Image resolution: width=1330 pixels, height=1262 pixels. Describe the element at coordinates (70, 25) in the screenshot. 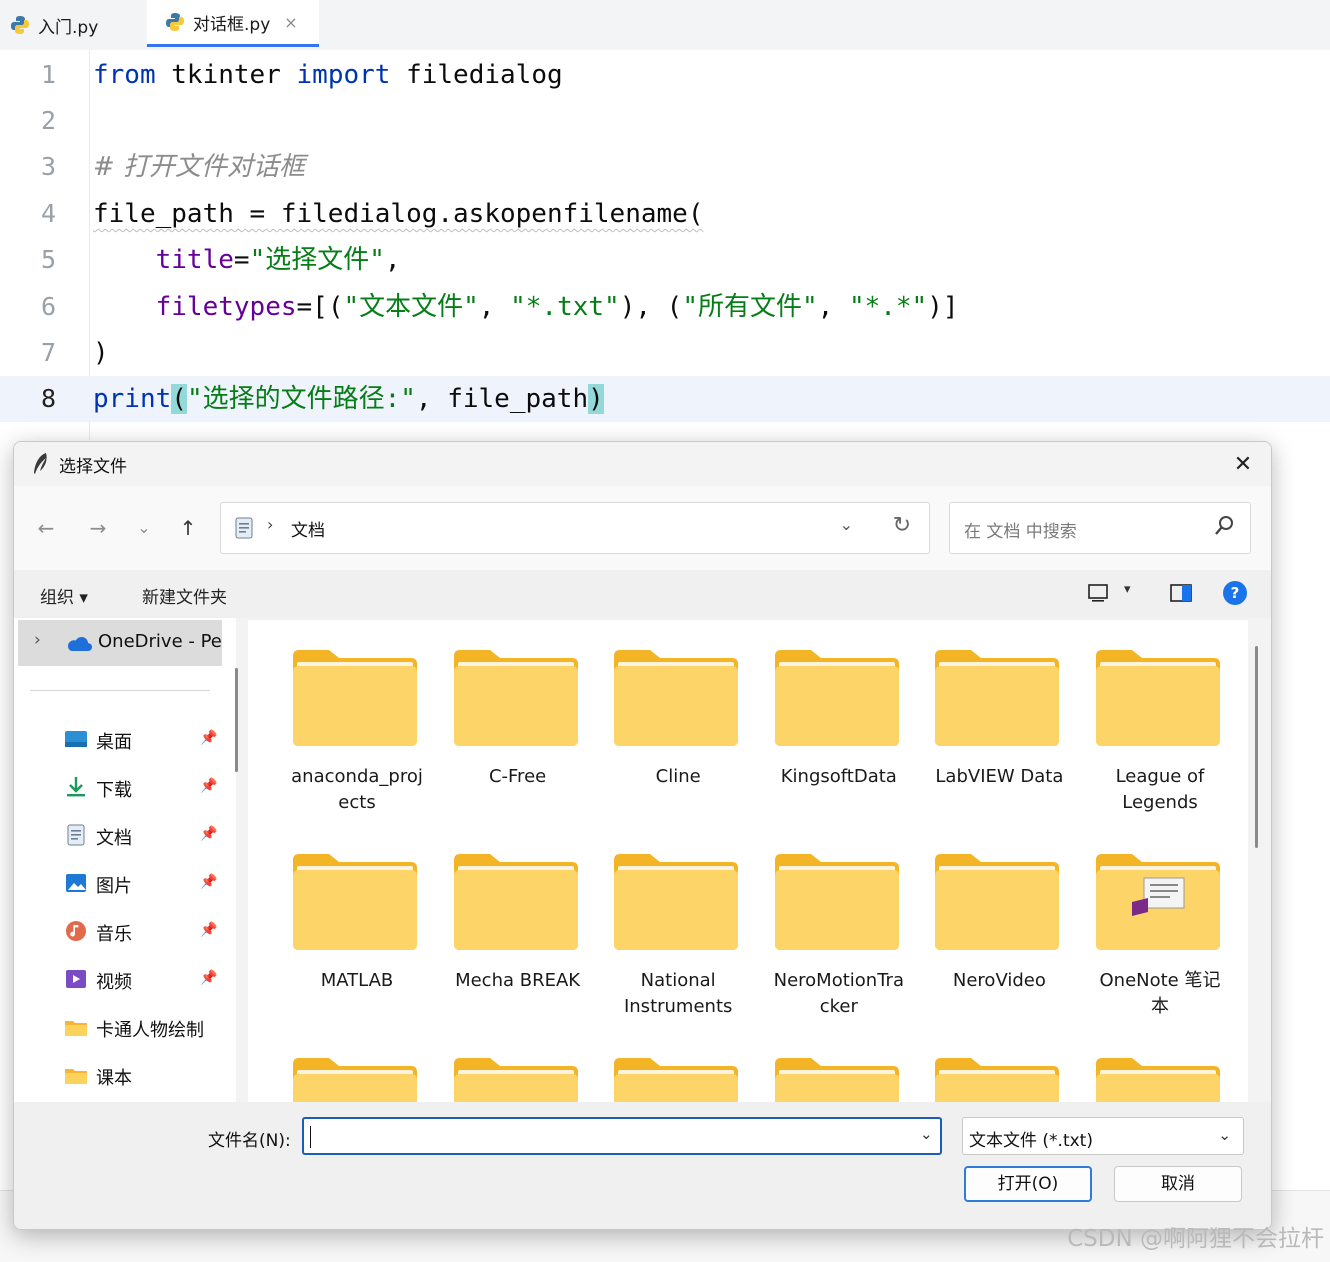

I see `tab-intro-py: 入门.py` at that location.